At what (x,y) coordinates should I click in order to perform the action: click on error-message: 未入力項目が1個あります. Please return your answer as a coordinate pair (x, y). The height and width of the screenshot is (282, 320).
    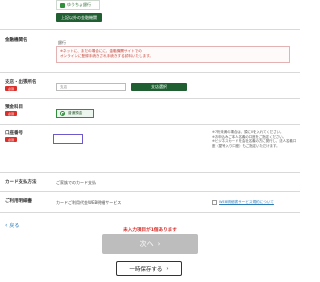
    Looking at the image, I should click on (150, 230).